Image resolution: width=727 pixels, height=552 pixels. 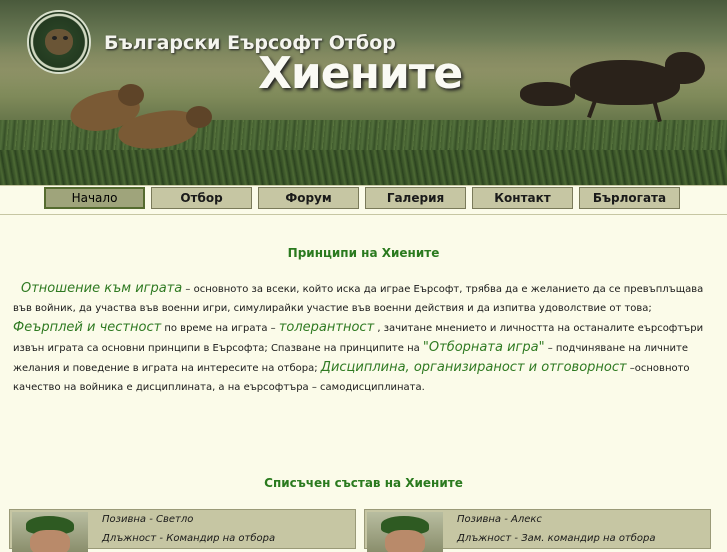 What do you see at coordinates (415, 198) in the screenshot?
I see `nav-gallery-button: Галерия` at bounding box center [415, 198].